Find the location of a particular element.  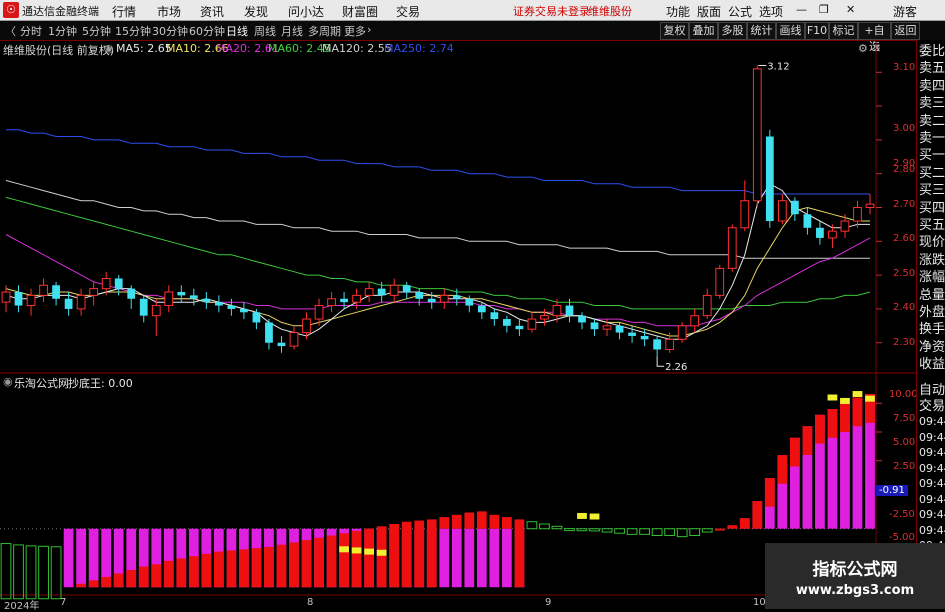

high-price-label: 3.12 is located at coordinates (778, 67).